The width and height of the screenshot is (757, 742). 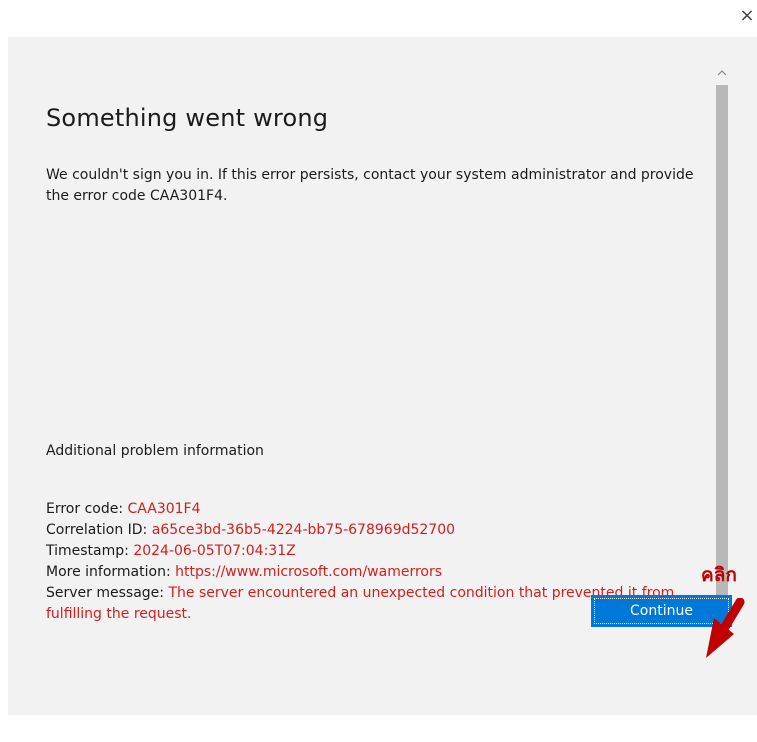 What do you see at coordinates (90, 551) in the screenshot?
I see `timestamp-label: Timestamp:` at bounding box center [90, 551].